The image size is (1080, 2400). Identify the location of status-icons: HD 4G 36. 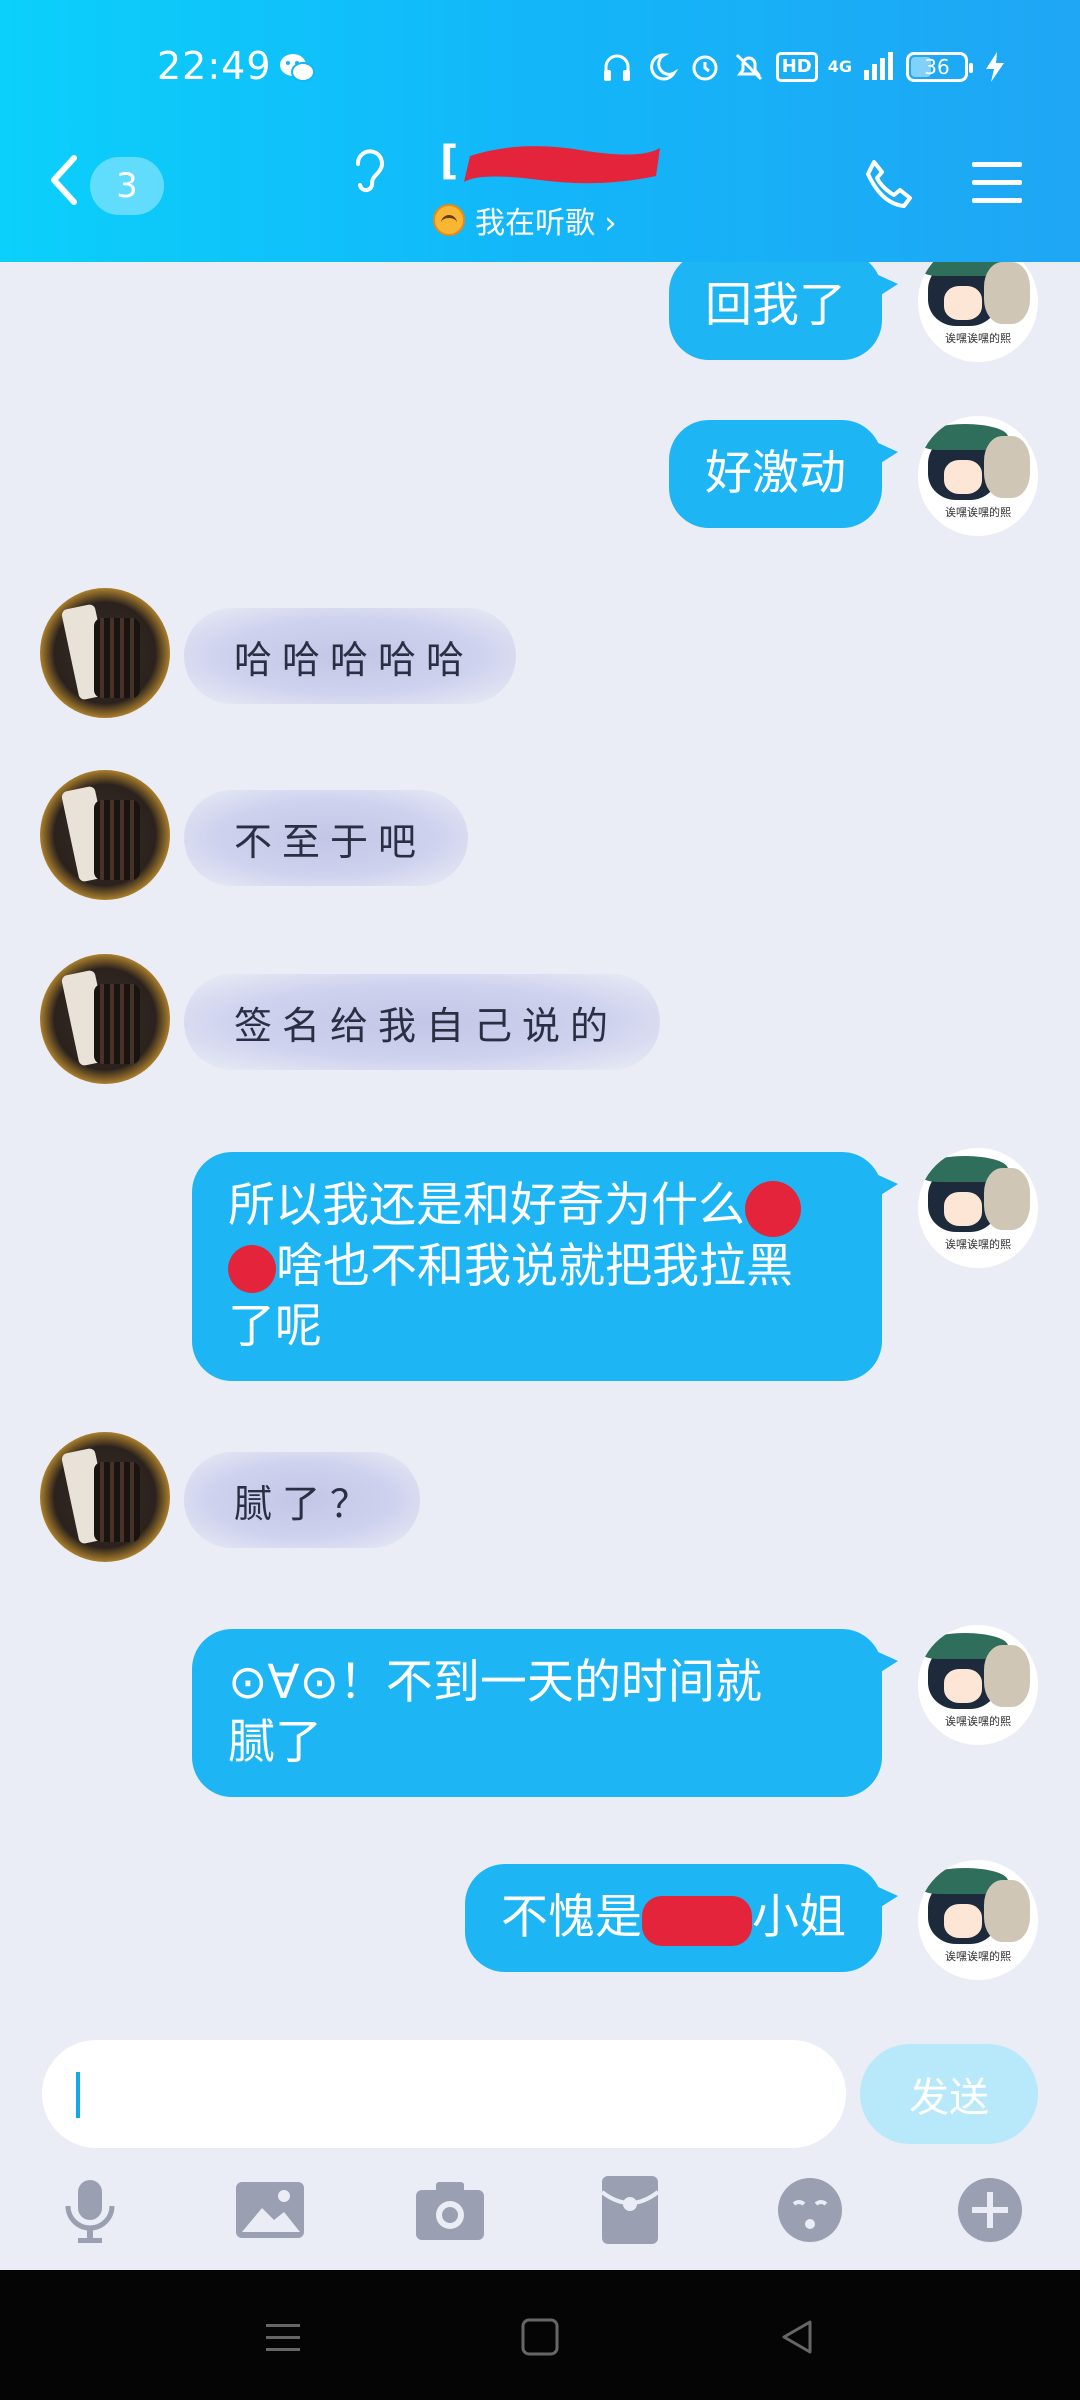
(806, 67).